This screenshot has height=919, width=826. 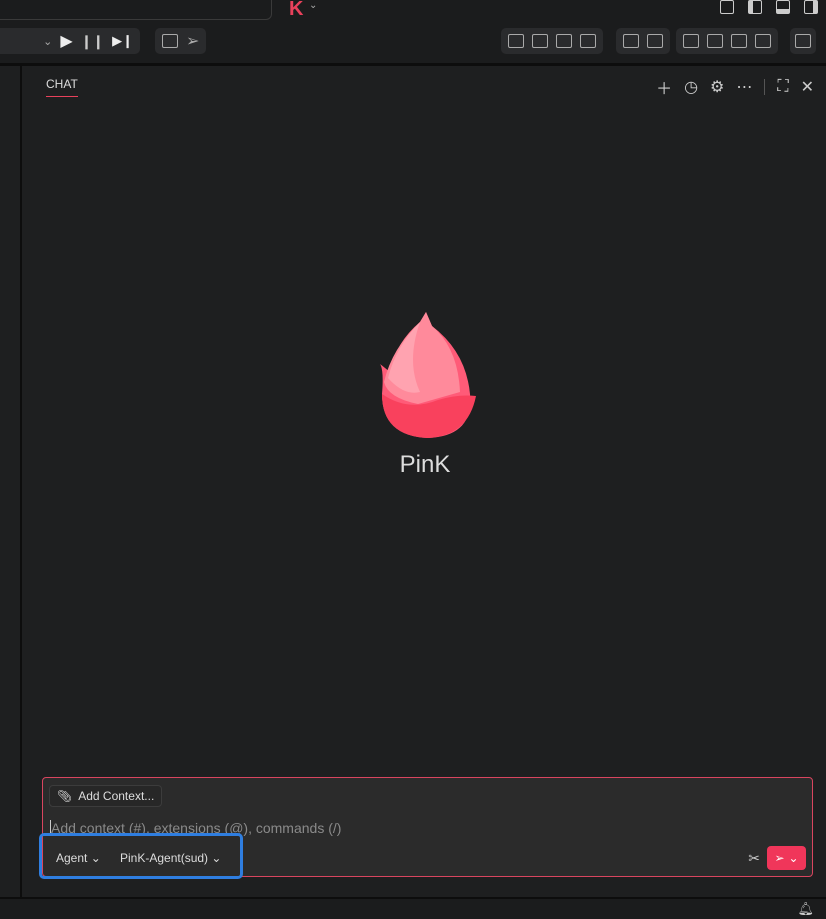 What do you see at coordinates (782, 87) in the screenshot?
I see `maximize-icon: ⛶` at bounding box center [782, 87].